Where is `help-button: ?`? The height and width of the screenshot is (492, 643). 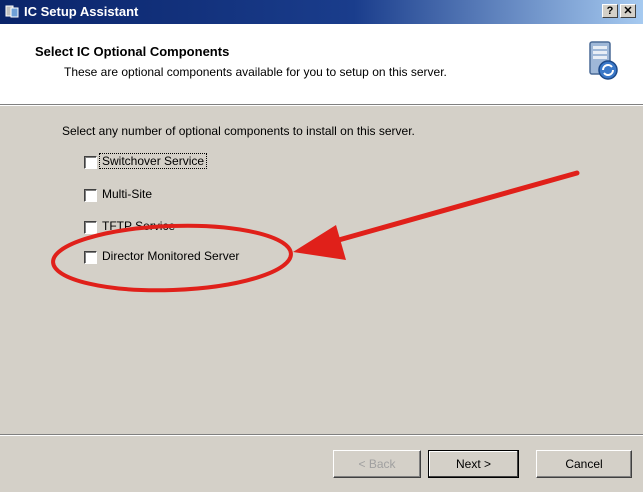 help-button: ? is located at coordinates (610, 11).